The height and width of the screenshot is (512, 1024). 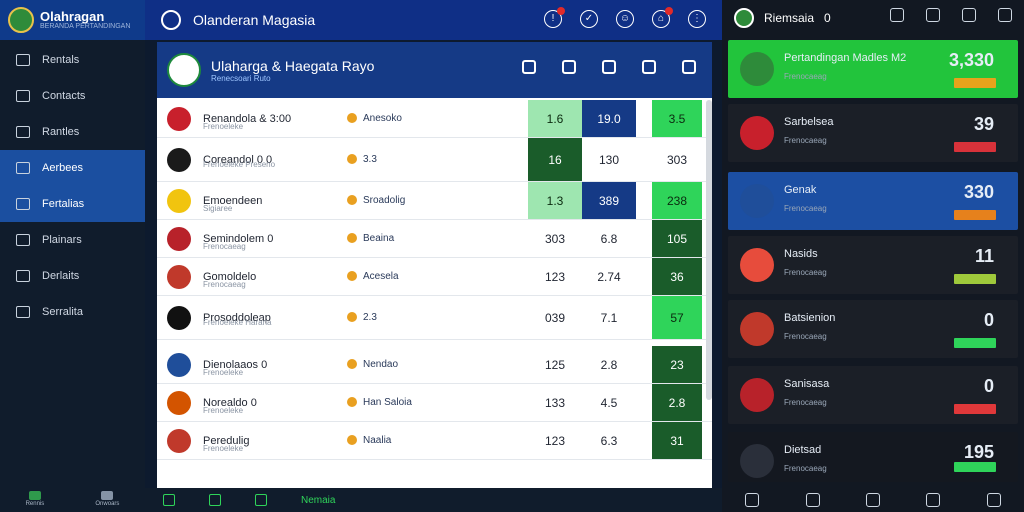 I want to click on standings-card: Nasids Frenocaeag 11, so click(x=873, y=265).